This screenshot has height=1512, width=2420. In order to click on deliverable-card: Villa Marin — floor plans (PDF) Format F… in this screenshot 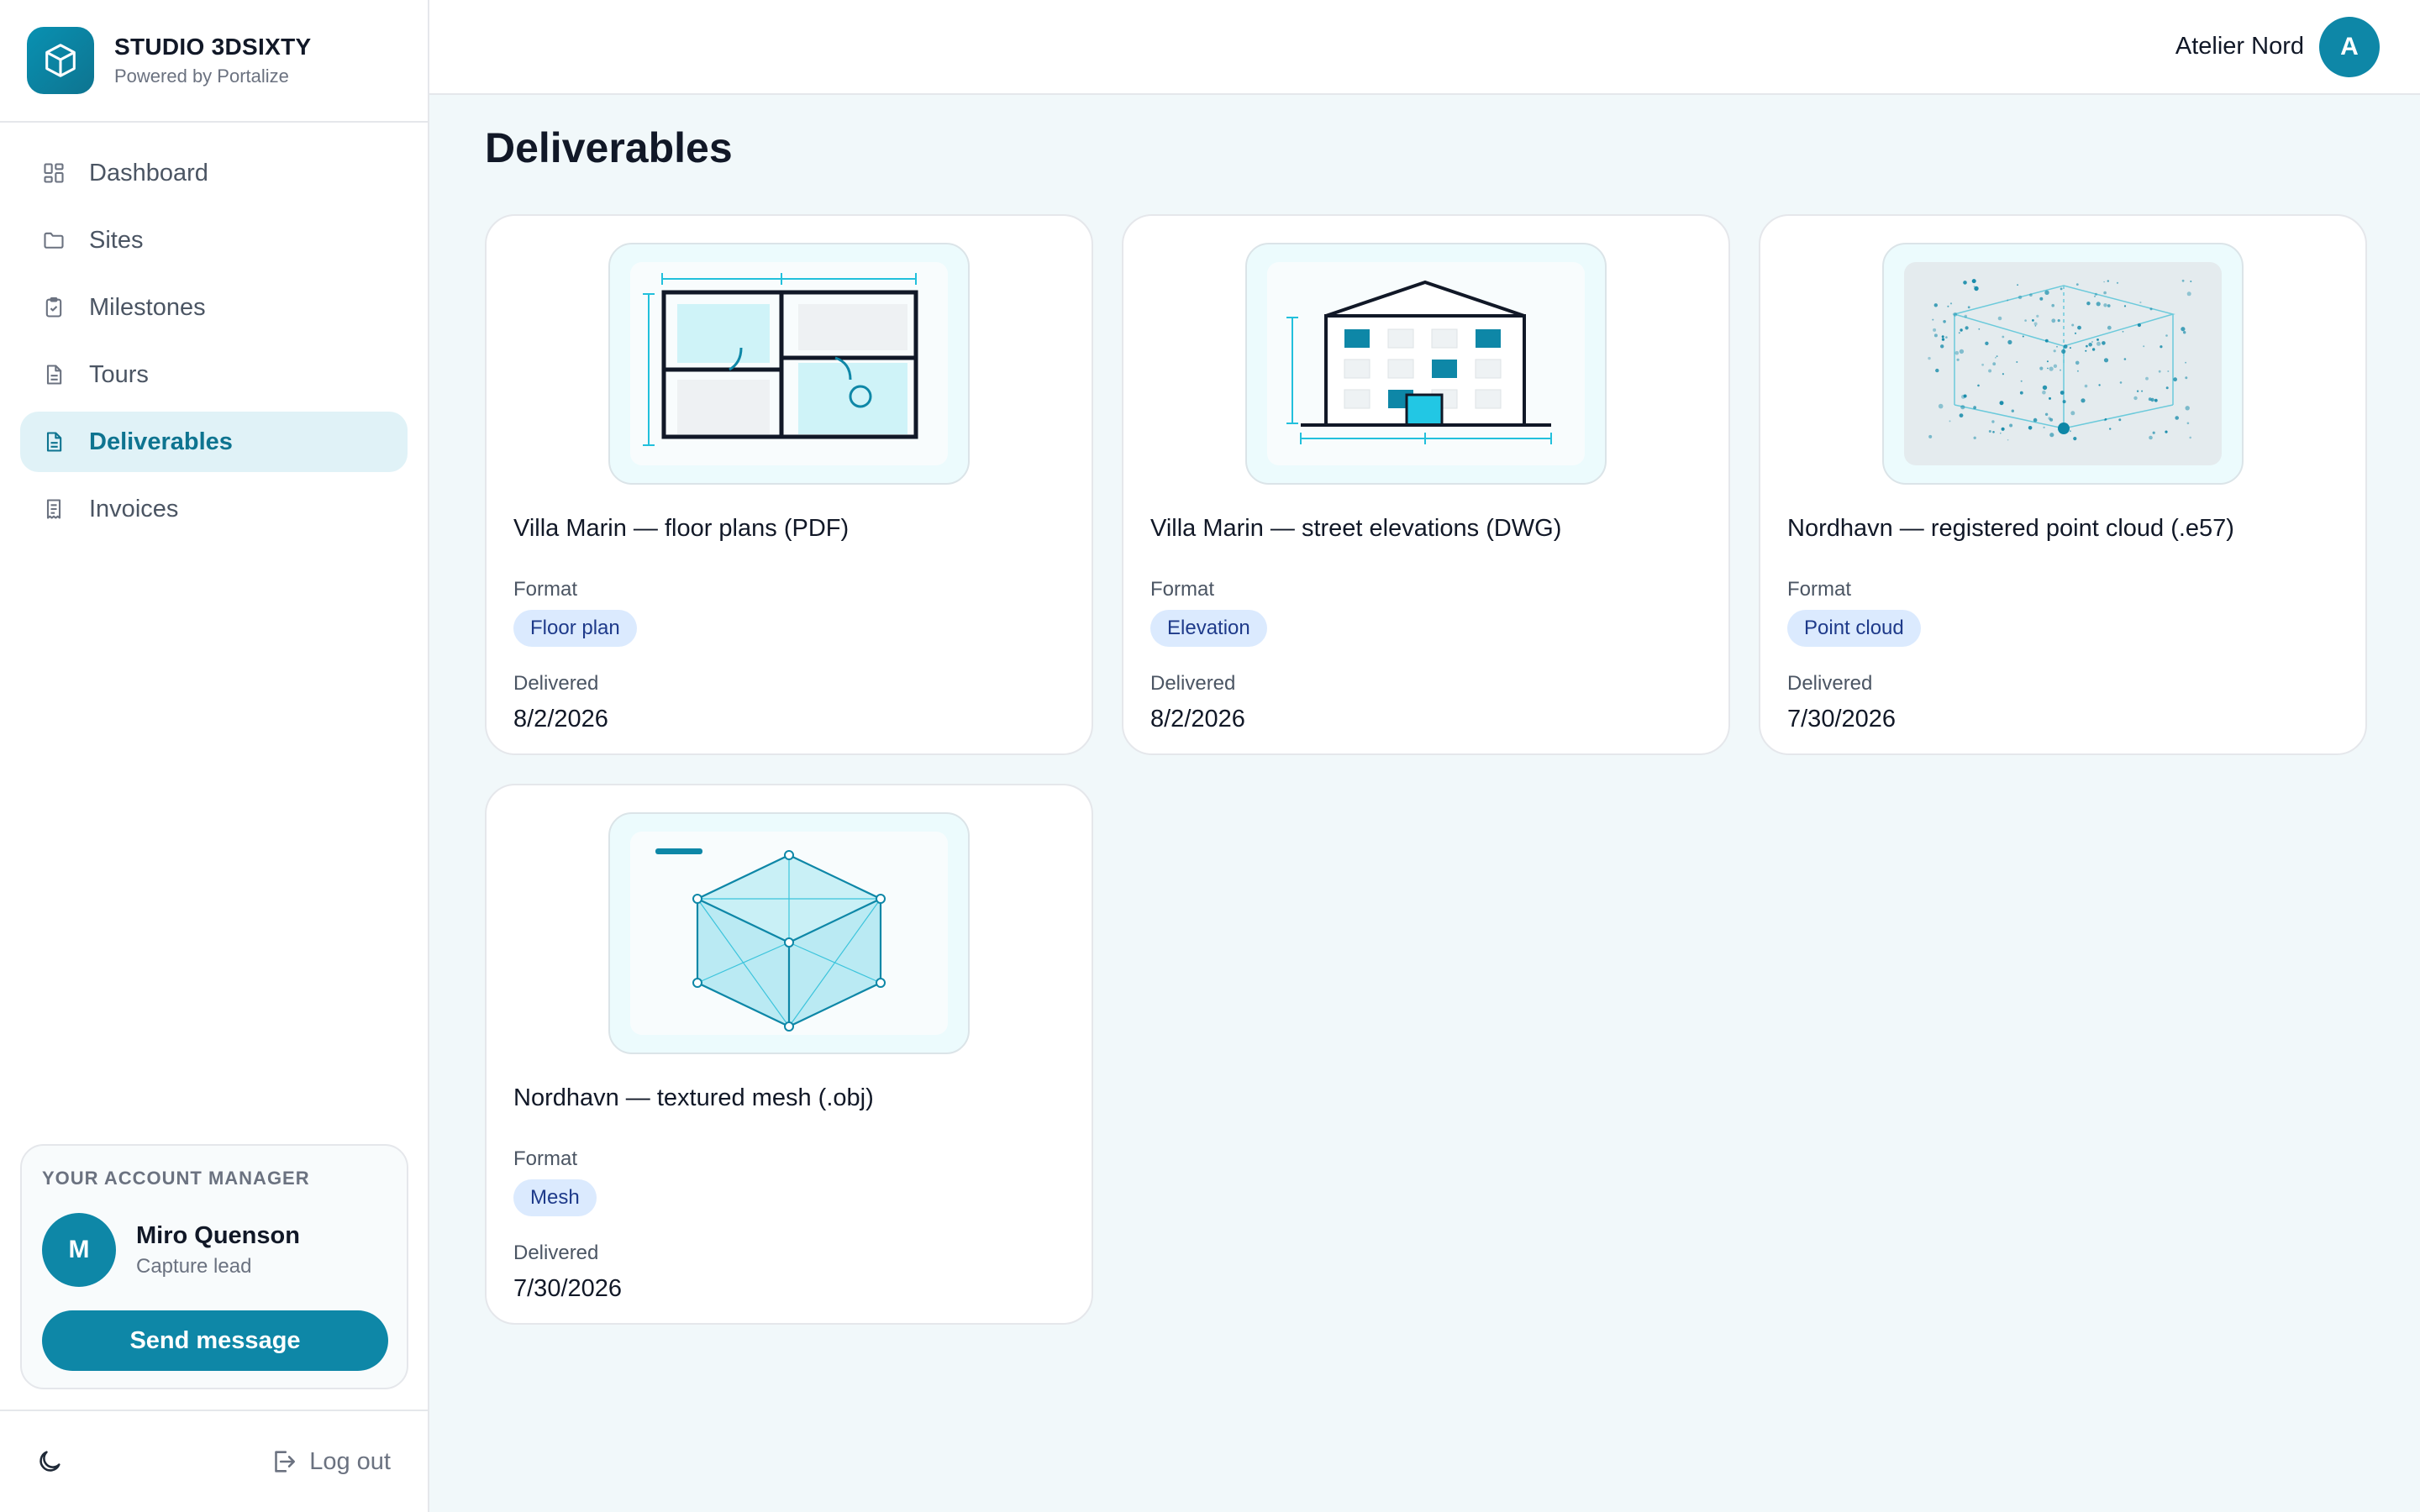, I will do `click(789, 484)`.